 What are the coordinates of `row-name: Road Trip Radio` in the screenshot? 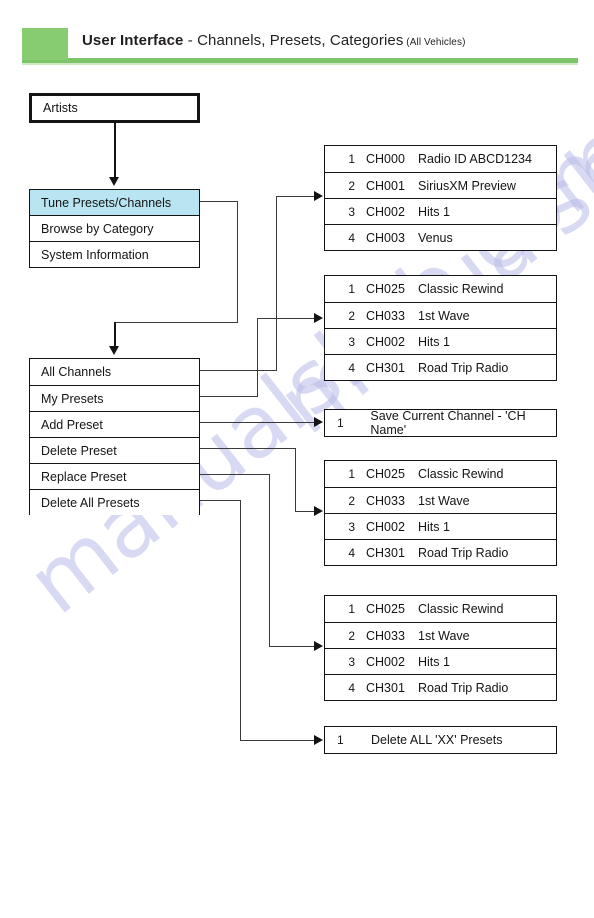 It's located at (463, 687).